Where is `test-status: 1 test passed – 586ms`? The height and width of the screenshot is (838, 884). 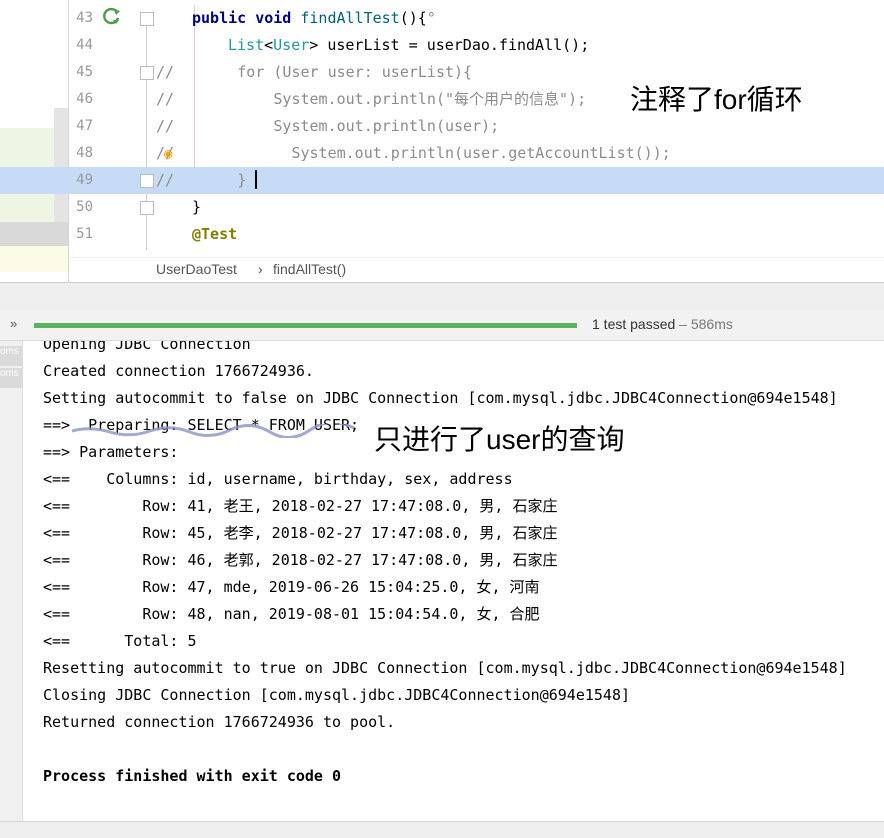
test-status: 1 test passed – 586ms is located at coordinates (662, 324).